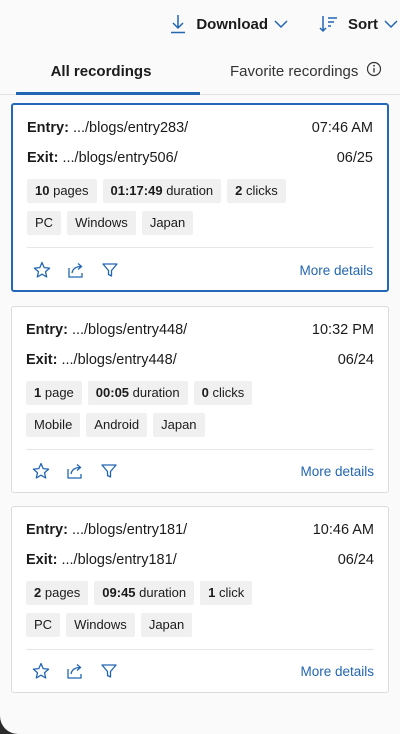 This screenshot has height=734, width=400. I want to click on recording-tabs: All recordings Favorite recordings, so click(200, 71).